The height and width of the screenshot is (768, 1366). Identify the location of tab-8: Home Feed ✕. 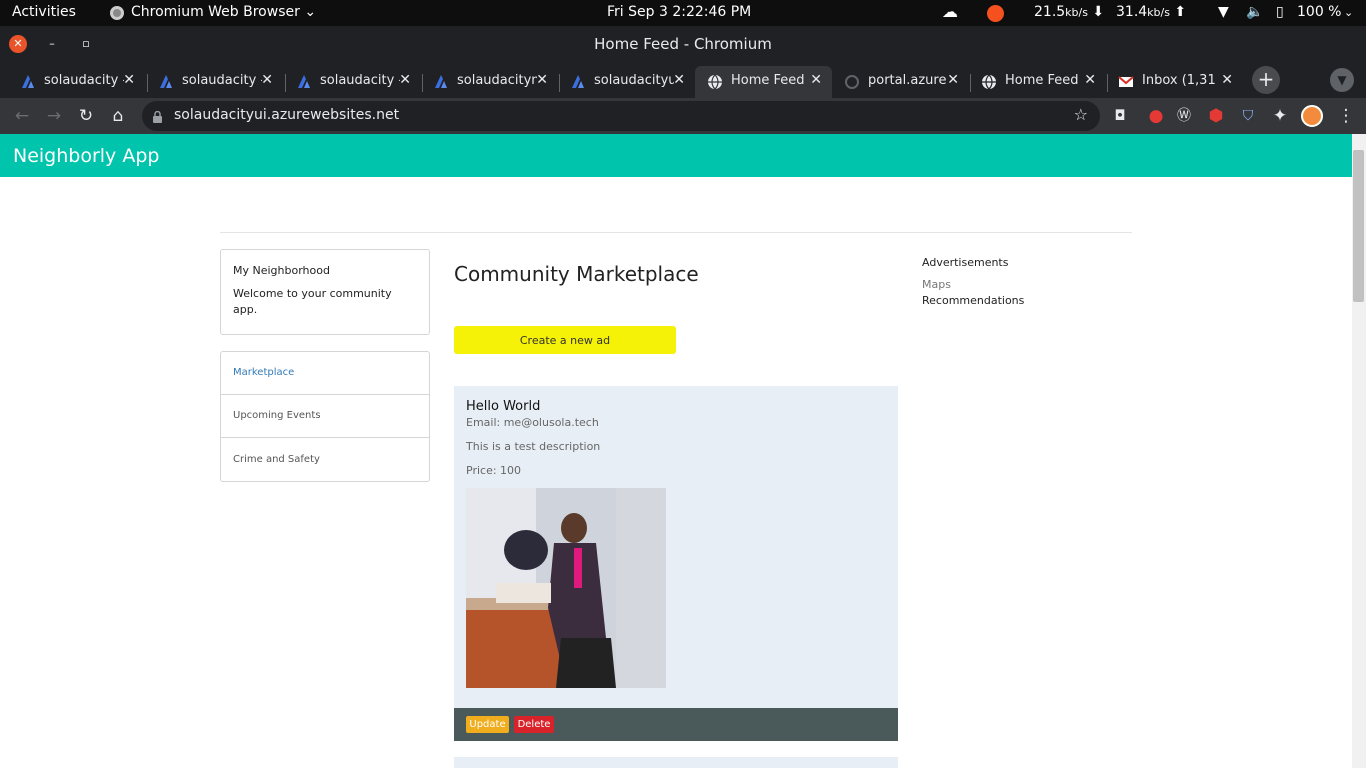
(1037, 82).